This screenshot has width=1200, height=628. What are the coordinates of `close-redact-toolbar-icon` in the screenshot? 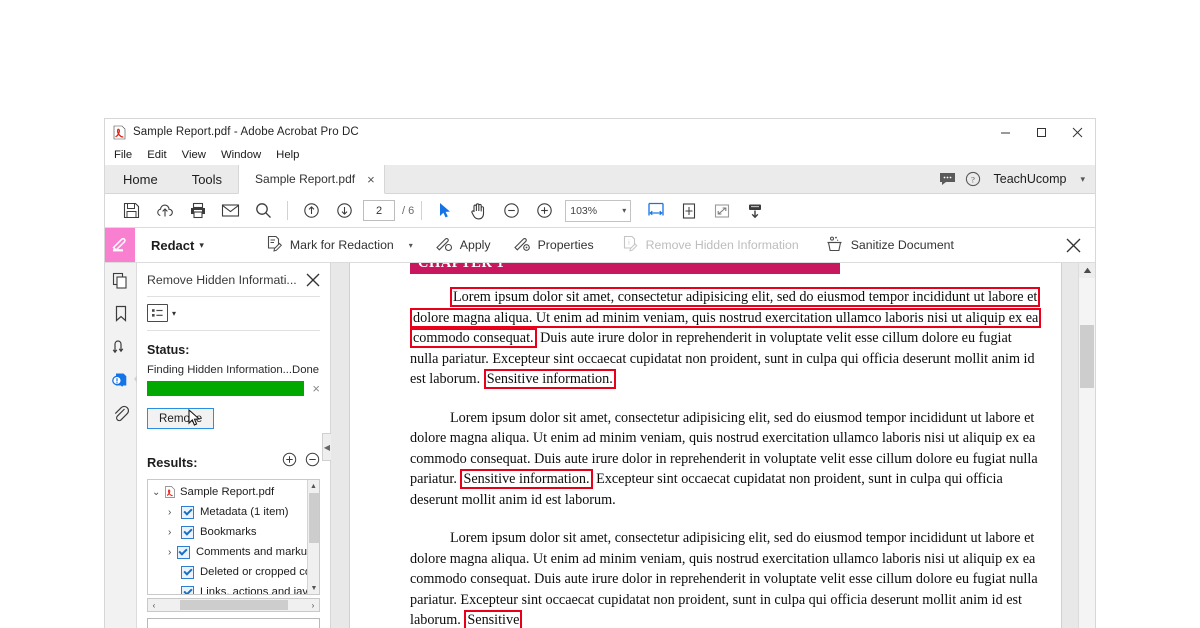 It's located at (1073, 245).